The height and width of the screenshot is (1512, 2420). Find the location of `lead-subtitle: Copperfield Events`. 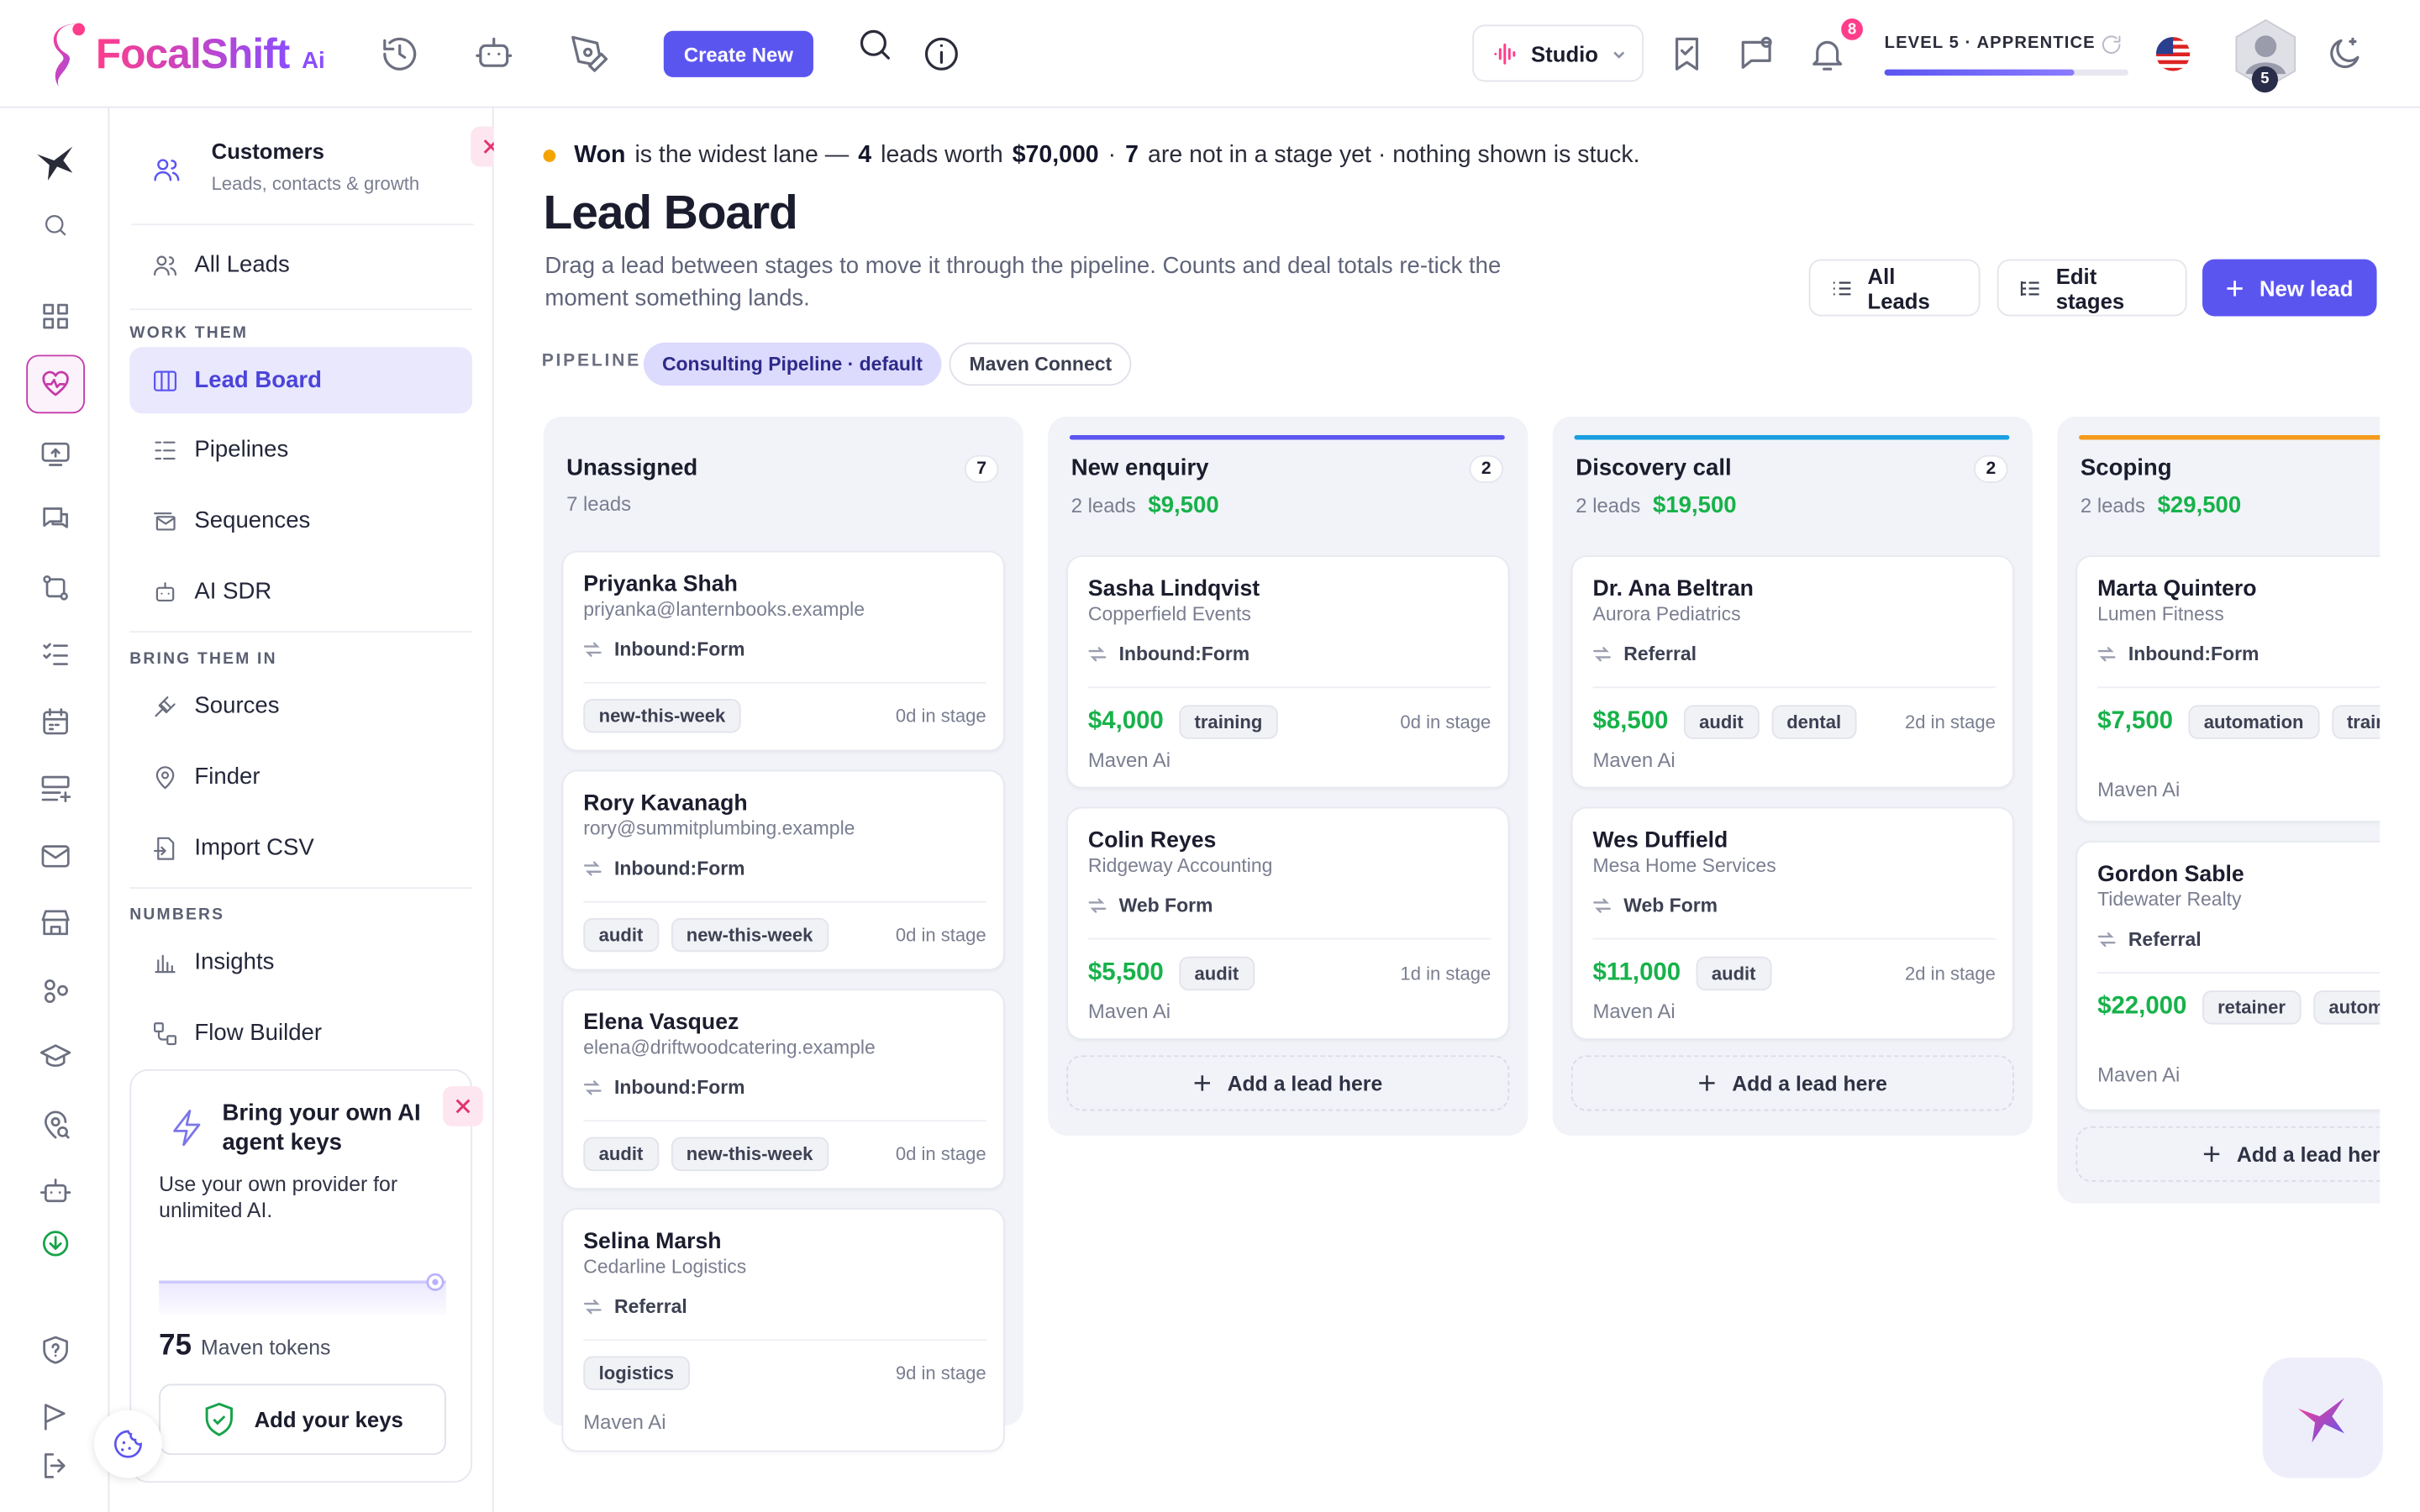

lead-subtitle: Copperfield Events is located at coordinates (1169, 614).